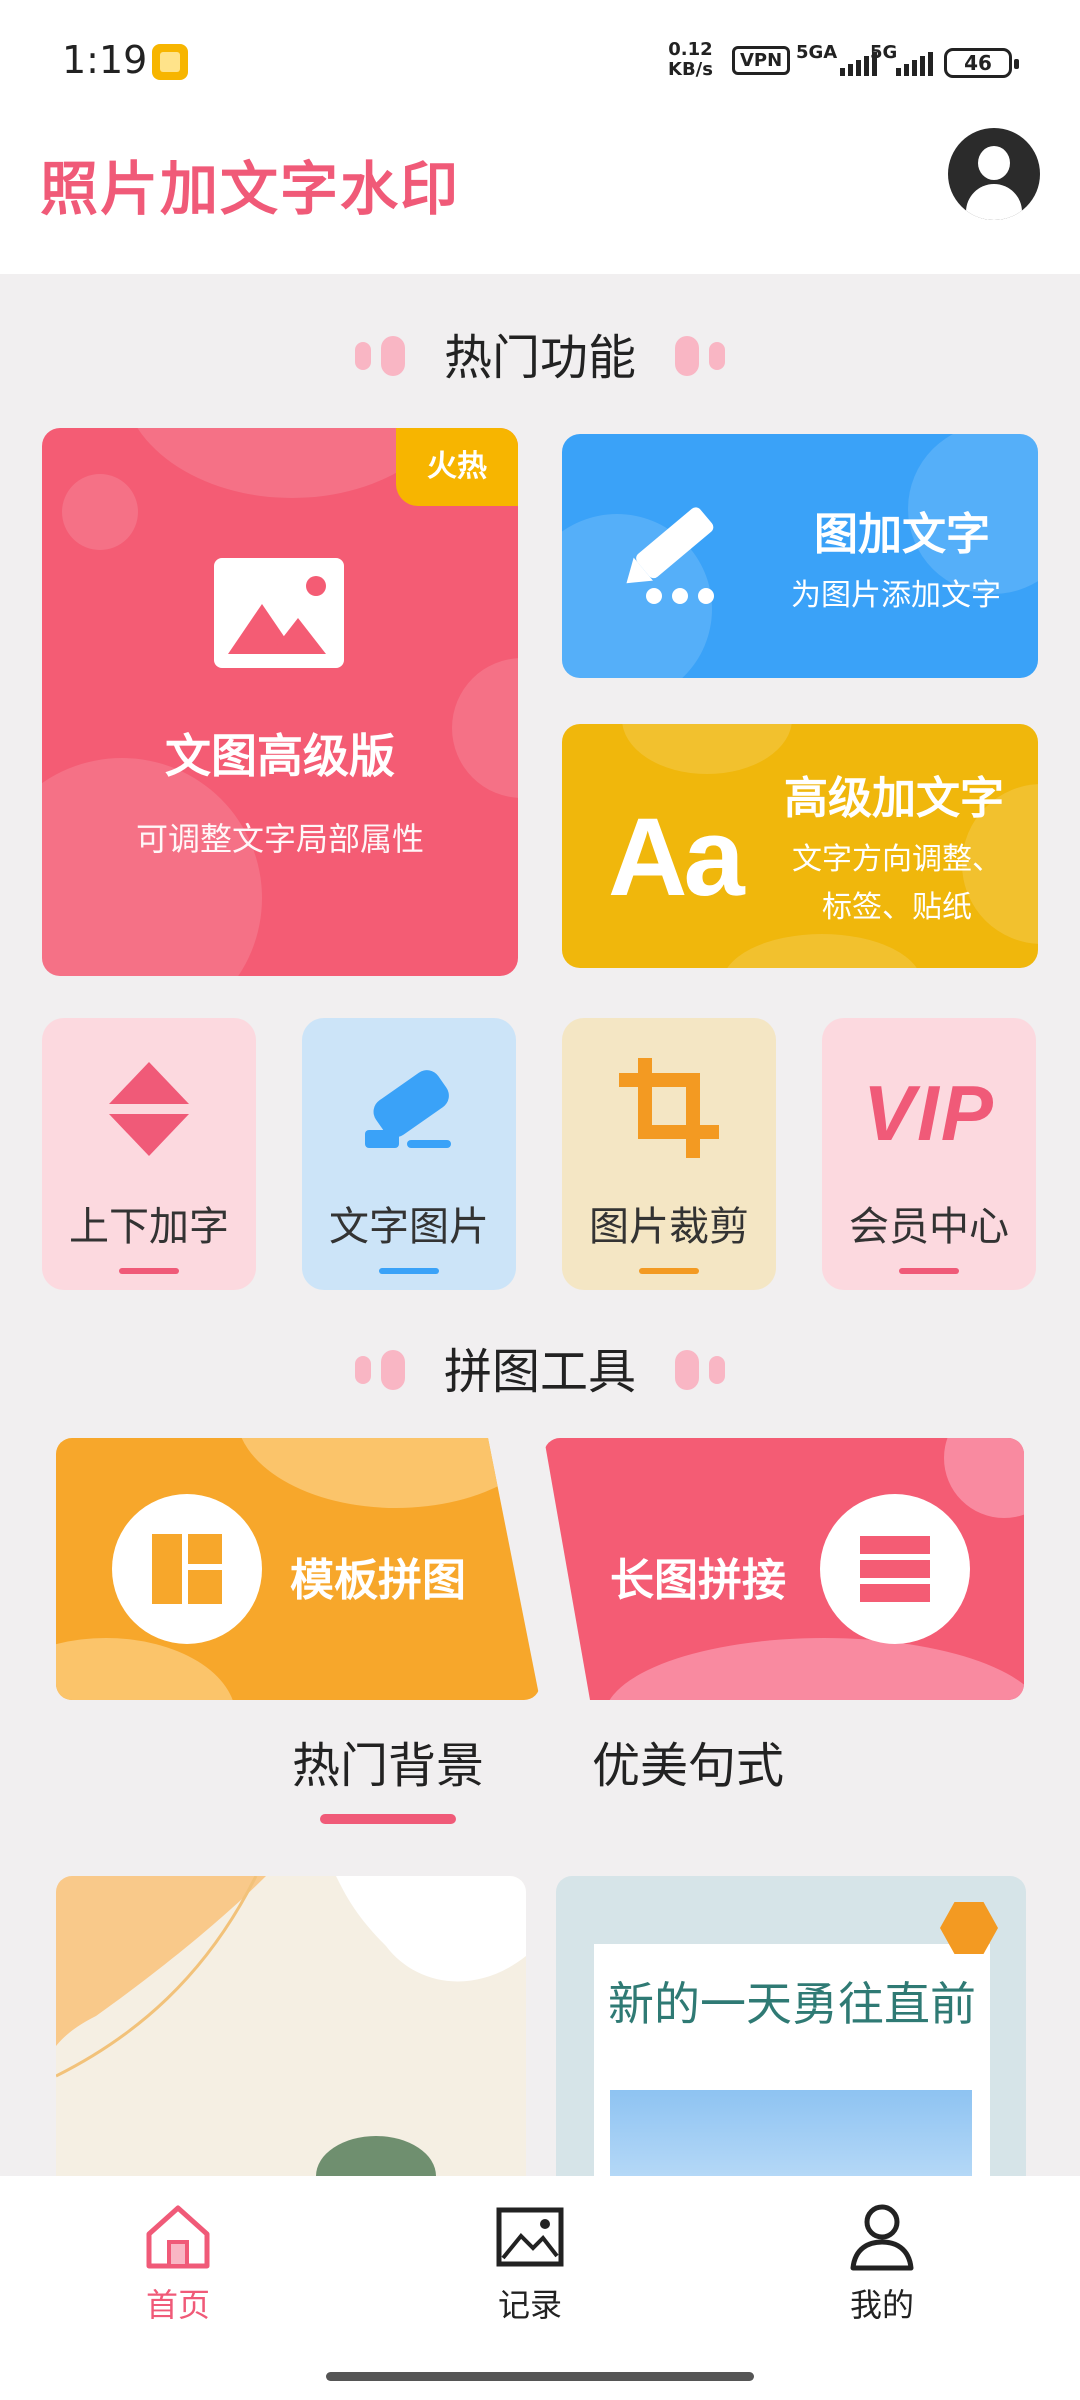  What do you see at coordinates (690, 69) in the screenshot?
I see `network-speed-unit: KB/s` at bounding box center [690, 69].